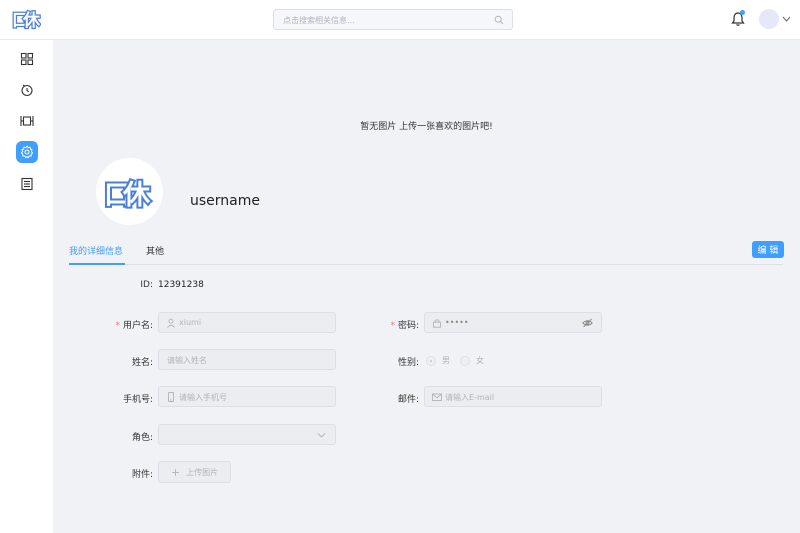 The height and width of the screenshot is (533, 800). Describe the element at coordinates (426, 125) in the screenshot. I see `cover-image-placeholder: 暂无图片 上传一张喜欢的图片吧!` at that location.